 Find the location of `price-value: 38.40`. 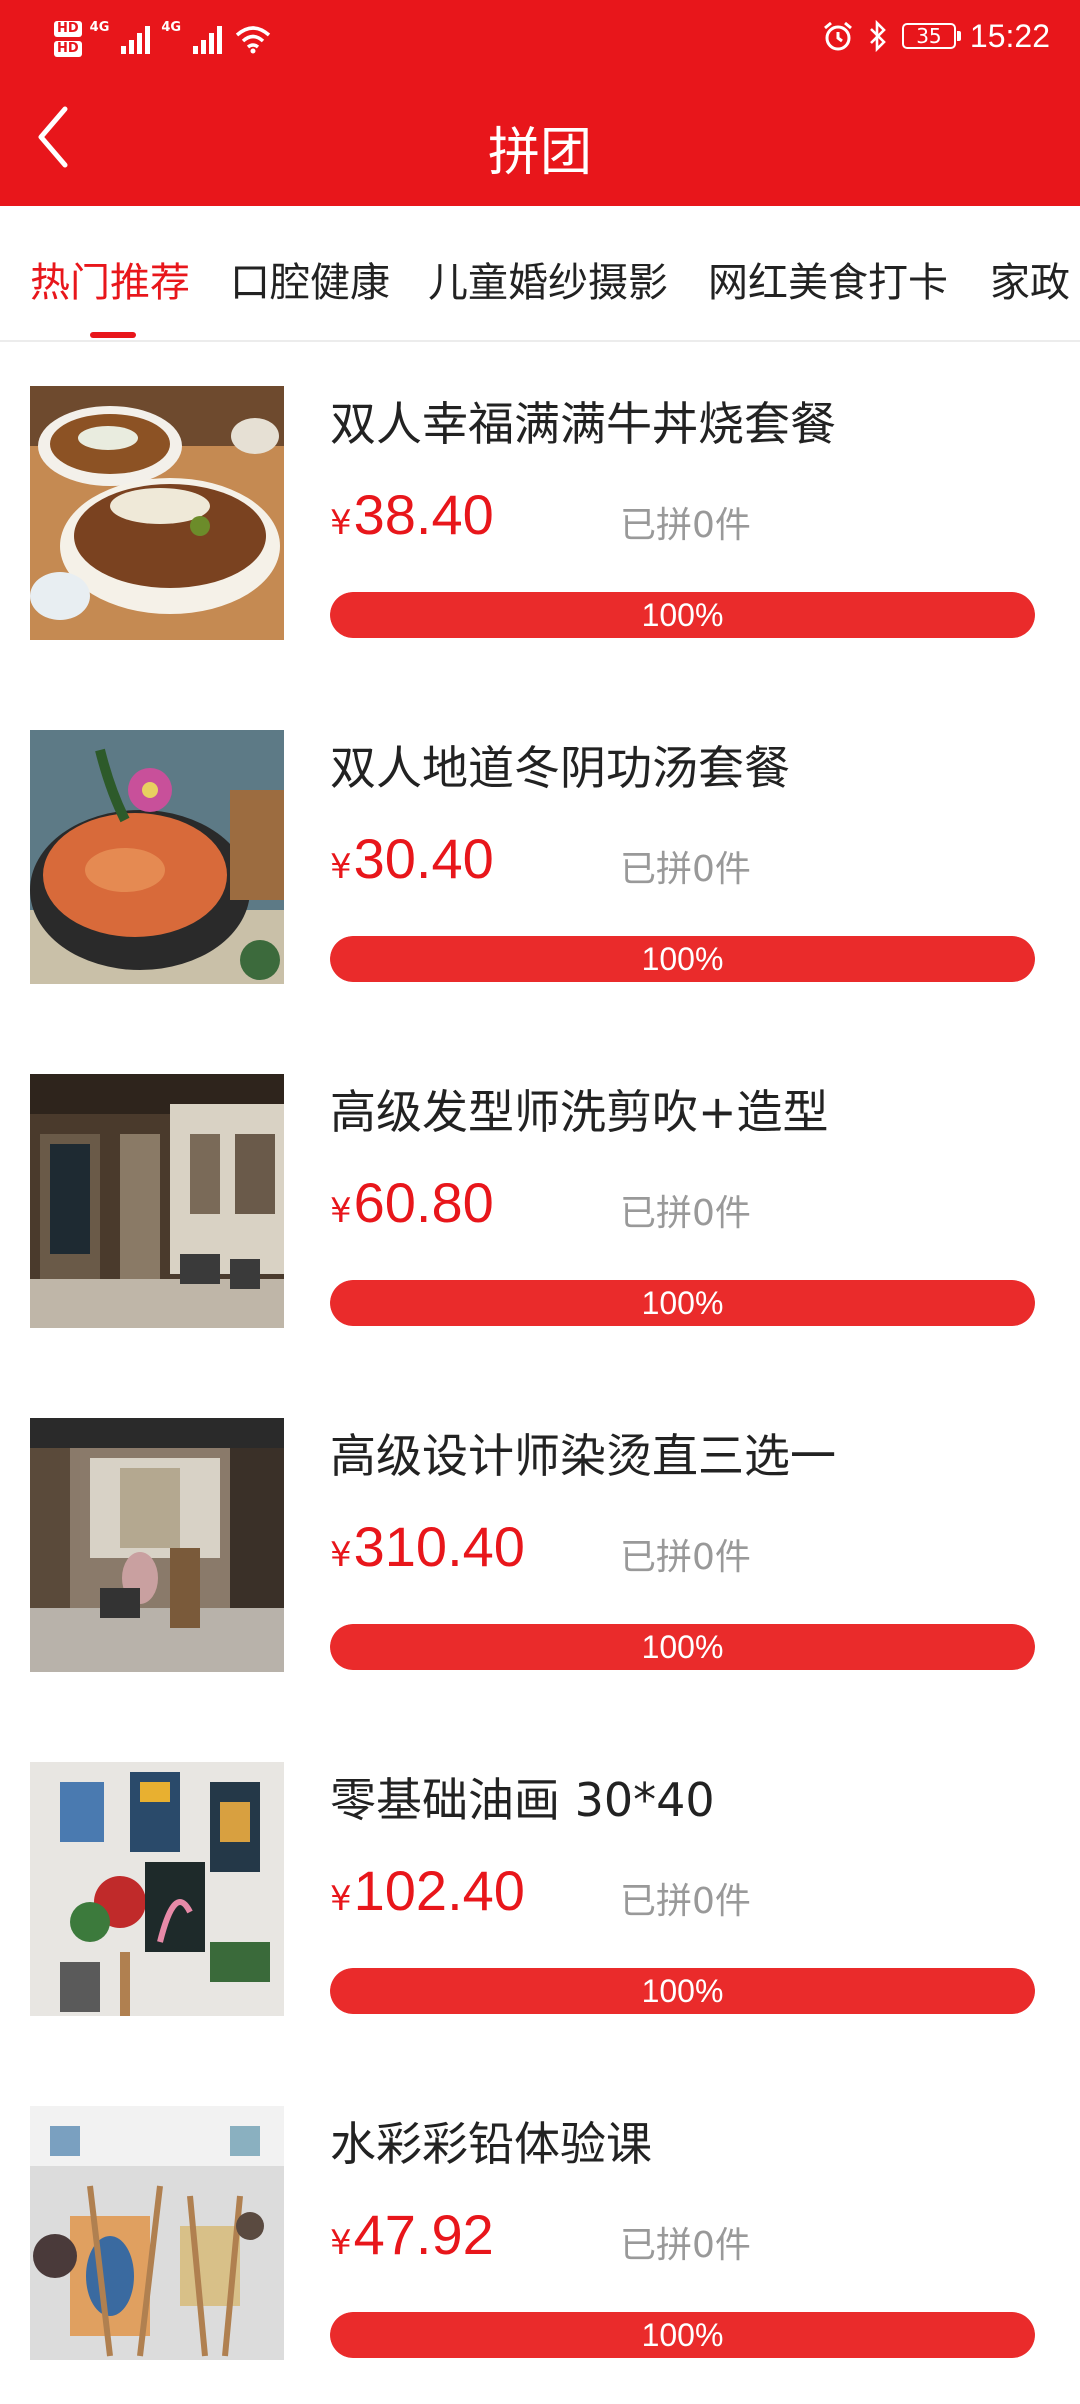

price-value: 38.40 is located at coordinates (423, 514).